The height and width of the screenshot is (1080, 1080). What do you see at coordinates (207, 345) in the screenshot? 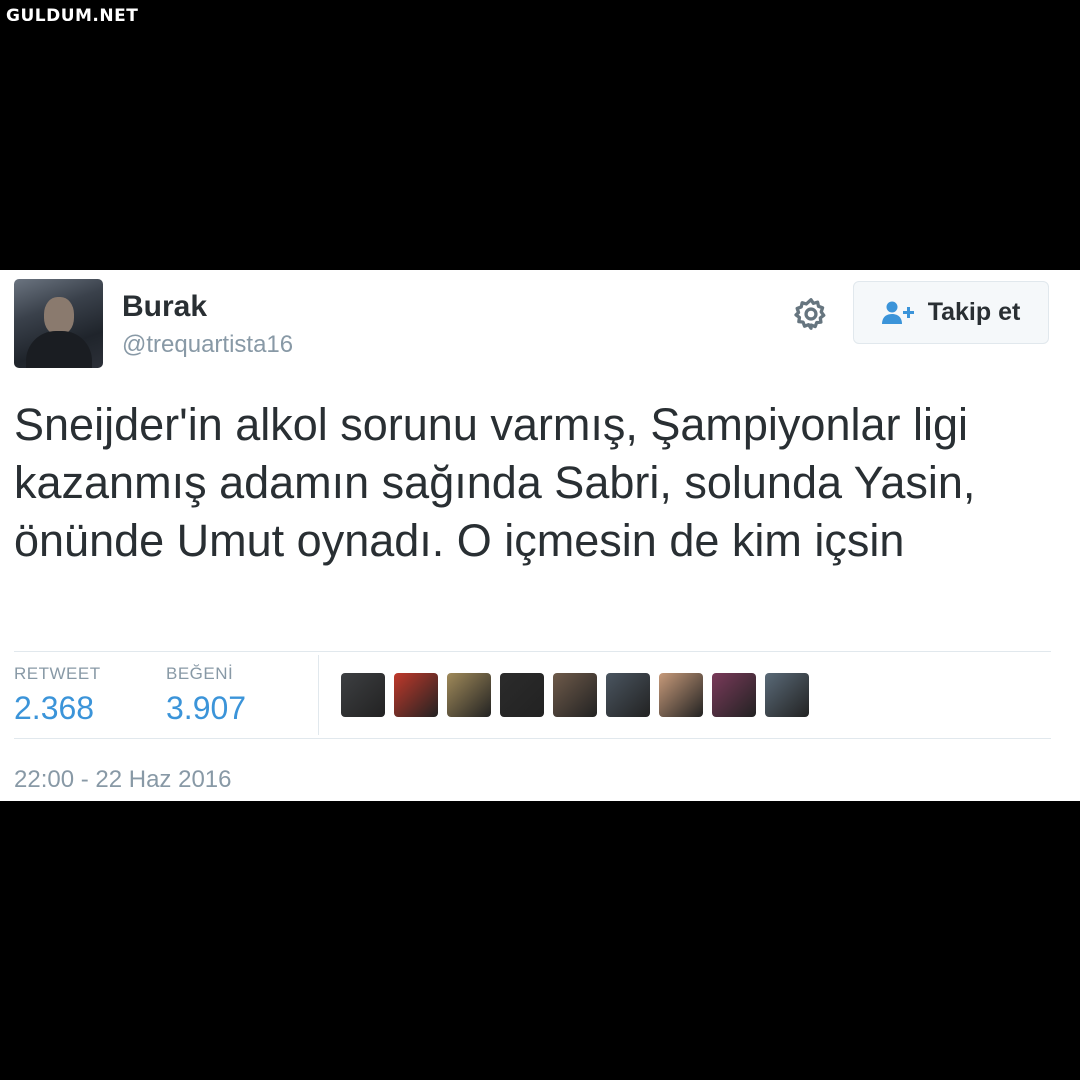
I see `author-handle: @trequartista16` at bounding box center [207, 345].